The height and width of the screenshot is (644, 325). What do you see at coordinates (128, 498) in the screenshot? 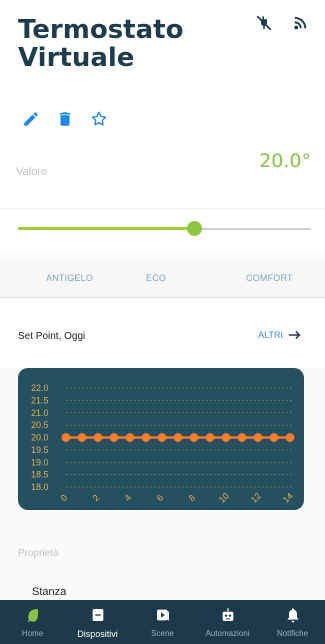
I see `x-tick-label: 4` at bounding box center [128, 498].